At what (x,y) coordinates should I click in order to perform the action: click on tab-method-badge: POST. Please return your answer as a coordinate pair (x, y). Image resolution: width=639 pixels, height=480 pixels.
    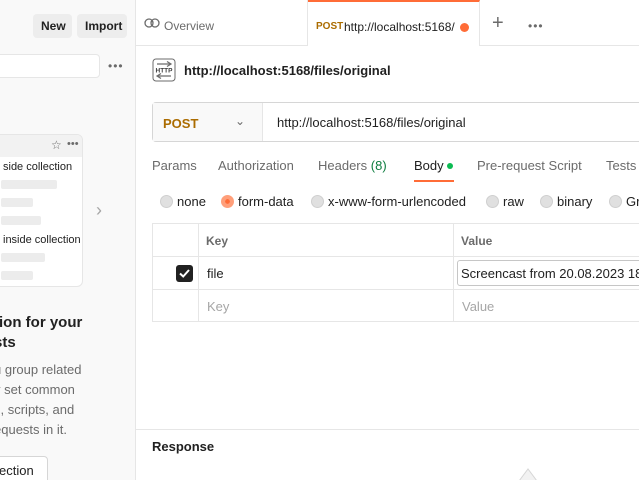
    Looking at the image, I should click on (330, 26).